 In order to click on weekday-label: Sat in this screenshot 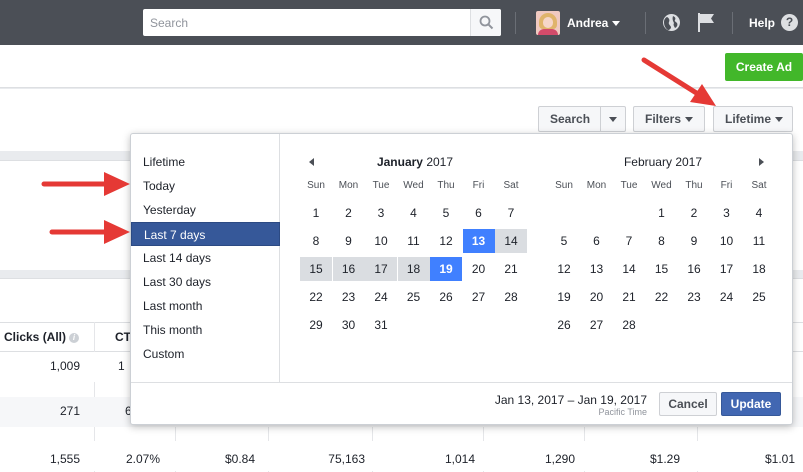, I will do `click(511, 185)`.